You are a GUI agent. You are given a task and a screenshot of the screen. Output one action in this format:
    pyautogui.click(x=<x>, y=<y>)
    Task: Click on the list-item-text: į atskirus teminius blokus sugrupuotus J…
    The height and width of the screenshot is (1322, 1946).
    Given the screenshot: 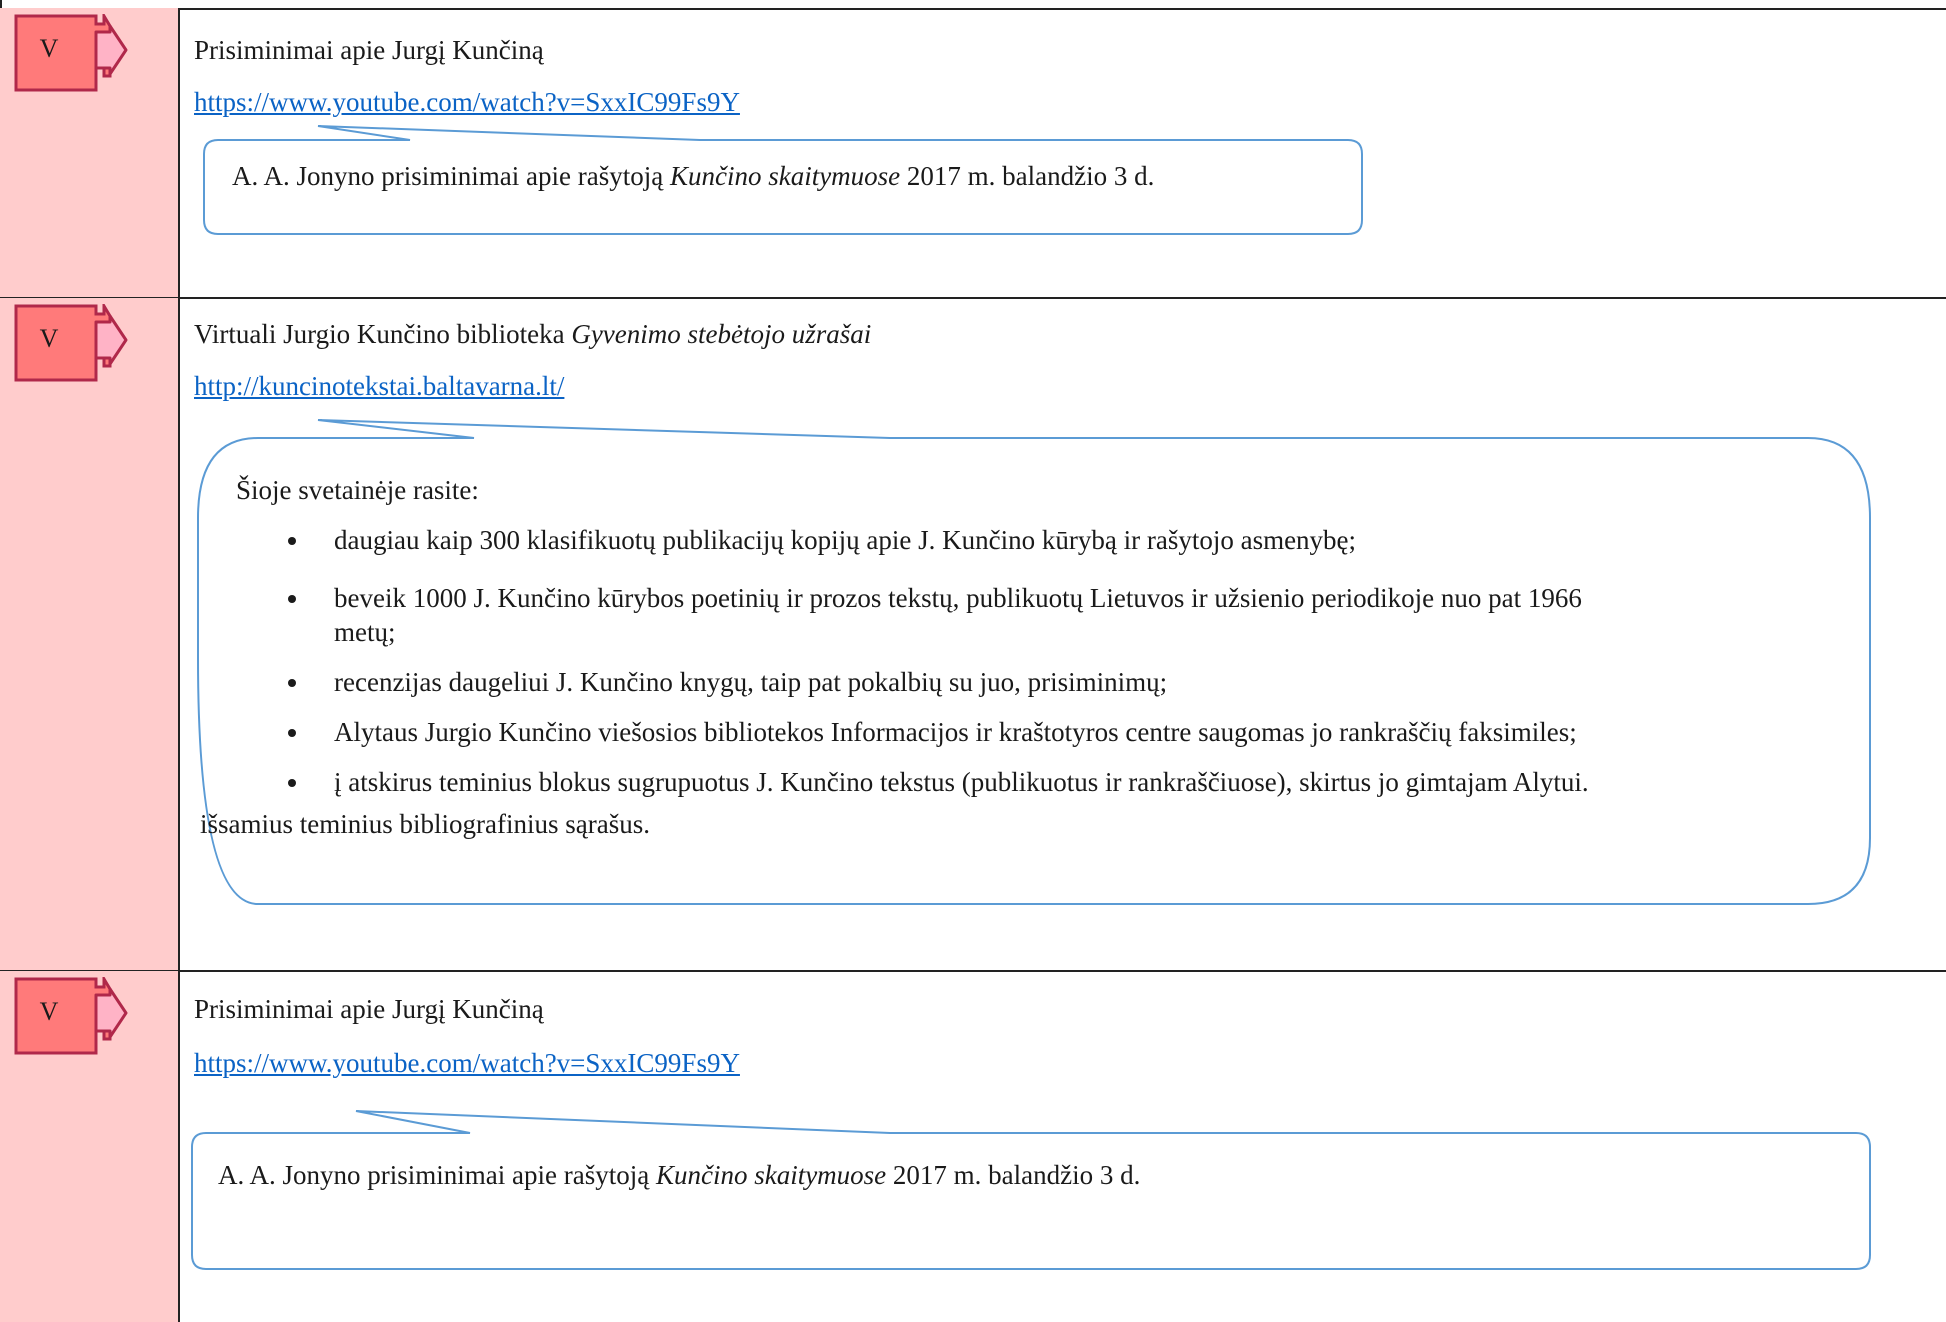 What is the action you would take?
    pyautogui.click(x=961, y=782)
    